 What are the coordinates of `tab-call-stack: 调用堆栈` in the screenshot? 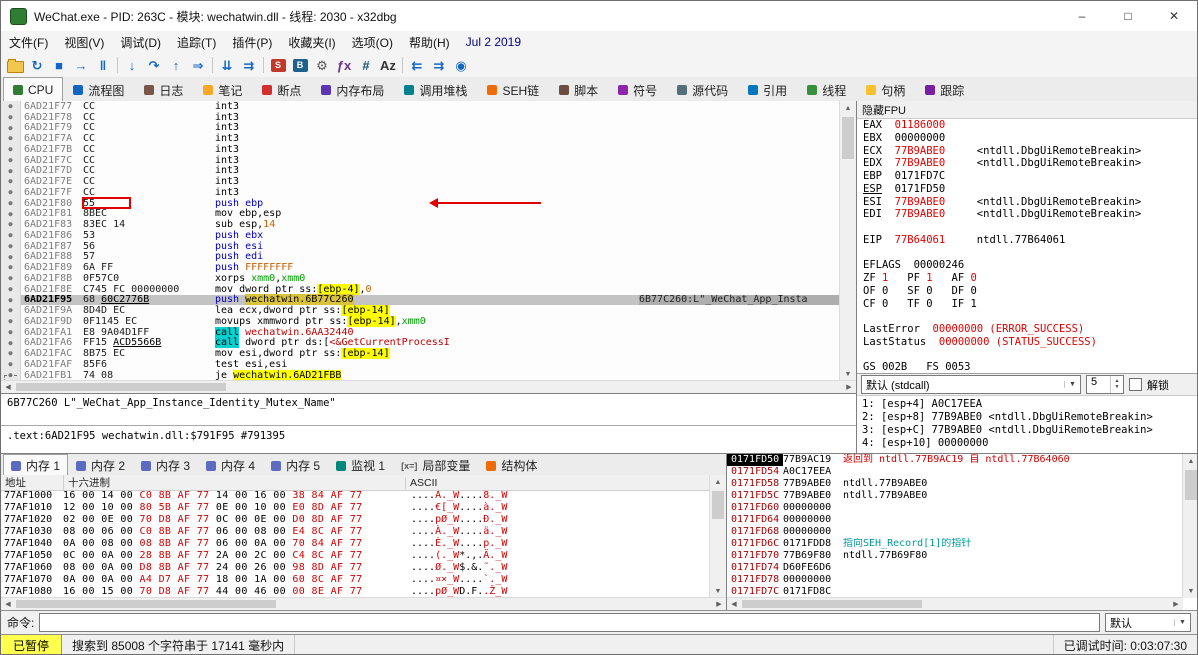 It's located at (435, 89).